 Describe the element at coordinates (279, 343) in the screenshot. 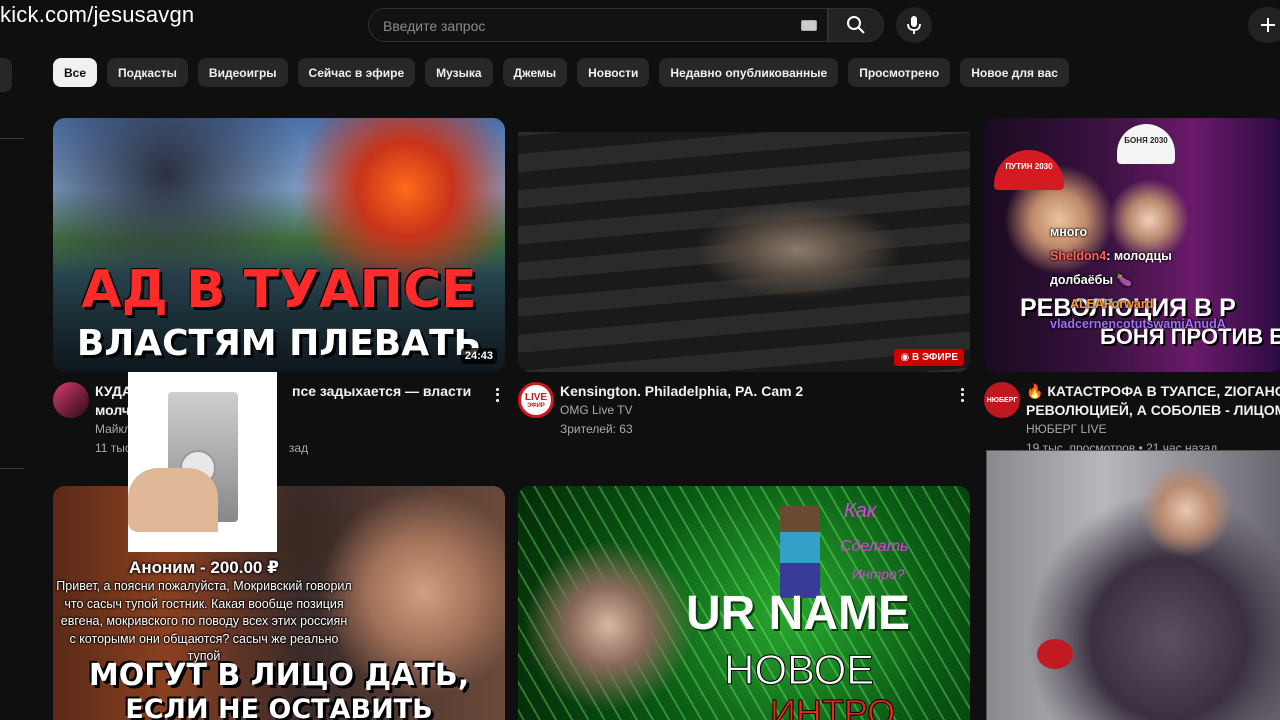

I see `thumbnail-subheadline: ВЛАСТЯМ ПЛЕВАТЬ` at that location.